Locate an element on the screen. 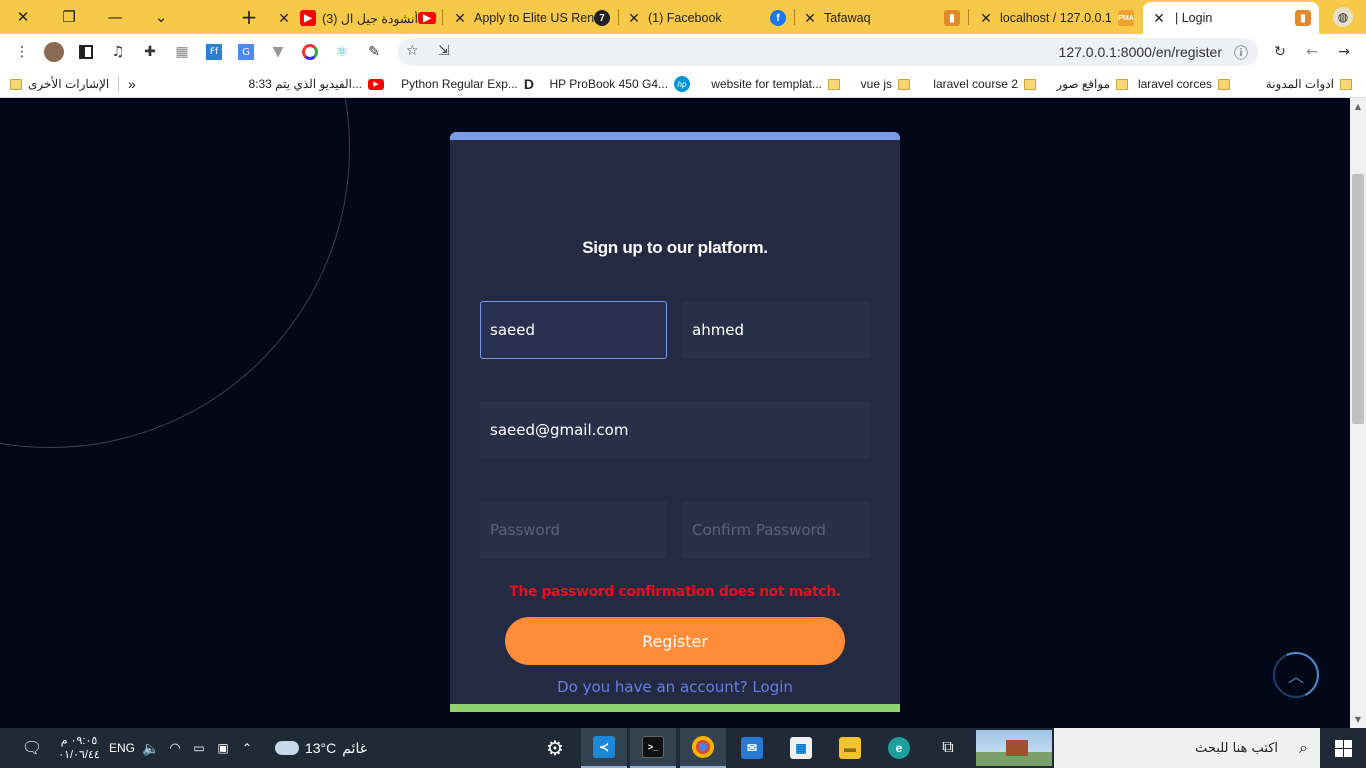  color-picker-icon is located at coordinates (310, 52).